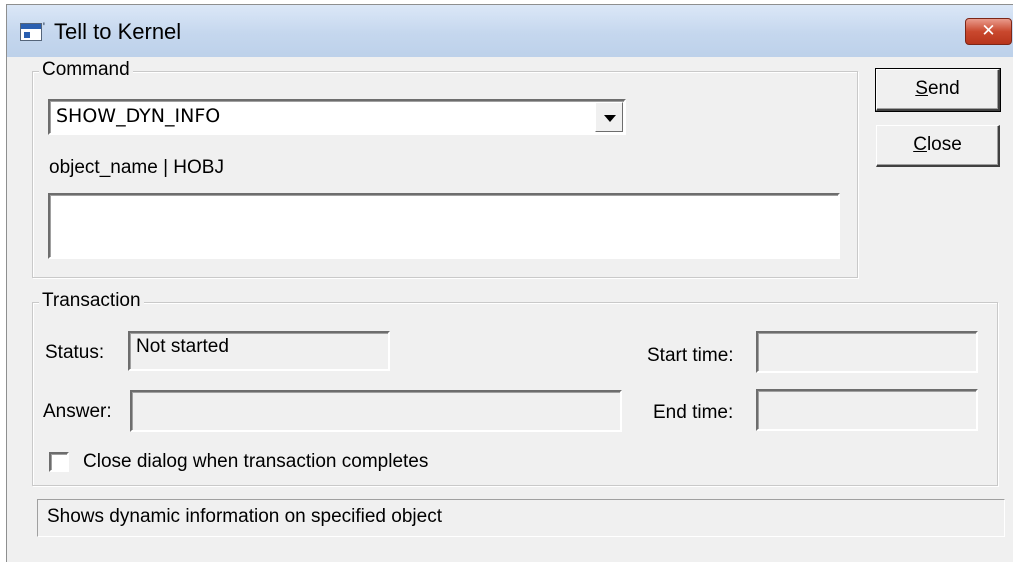  I want to click on close-on-complete-label: Close dialog when transaction completes, so click(255, 462).